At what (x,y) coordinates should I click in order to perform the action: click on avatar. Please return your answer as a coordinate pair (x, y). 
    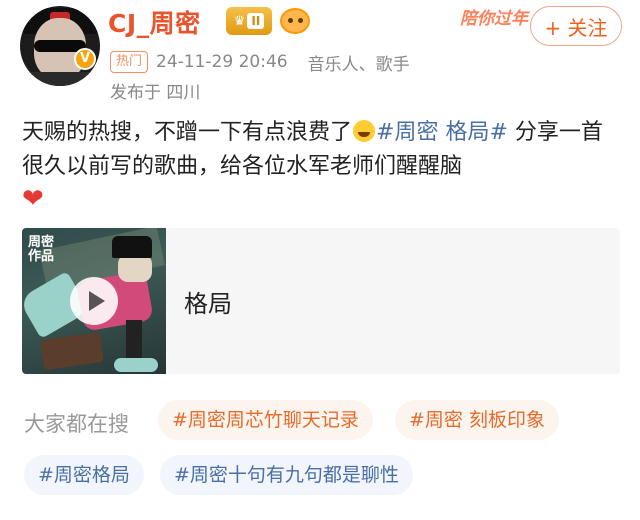
    Looking at the image, I should click on (60, 46).